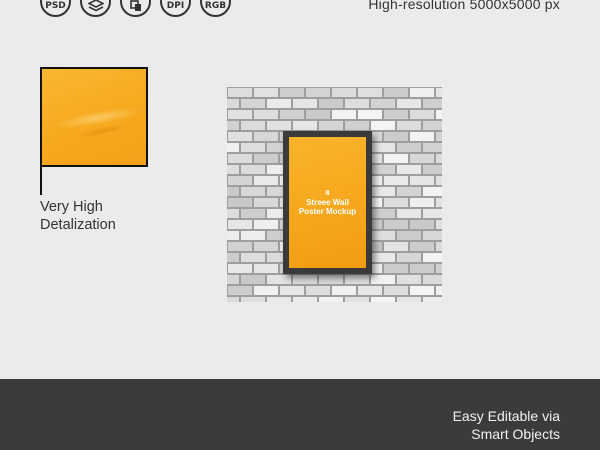  What do you see at coordinates (41, 180) in the screenshot?
I see `detail-leader-line` at bounding box center [41, 180].